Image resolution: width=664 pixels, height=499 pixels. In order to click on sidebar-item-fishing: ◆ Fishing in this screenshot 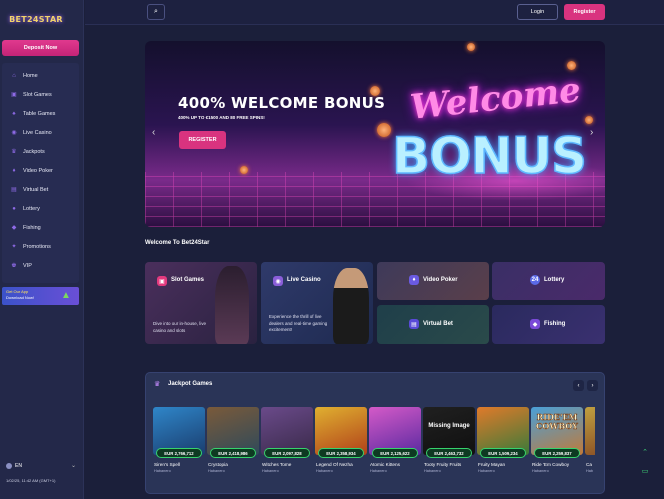, I will do `click(40, 227)`.